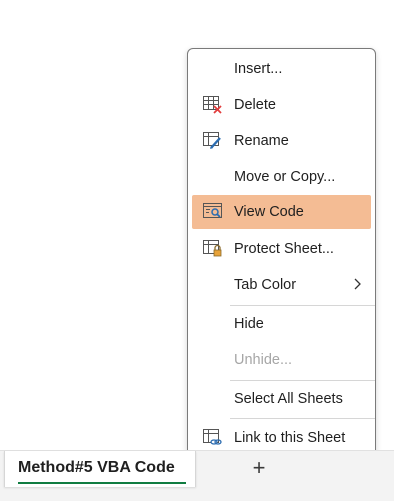 This screenshot has height=501, width=394. Describe the element at coordinates (281, 324) in the screenshot. I see `menu-item-hide: Hide` at that location.